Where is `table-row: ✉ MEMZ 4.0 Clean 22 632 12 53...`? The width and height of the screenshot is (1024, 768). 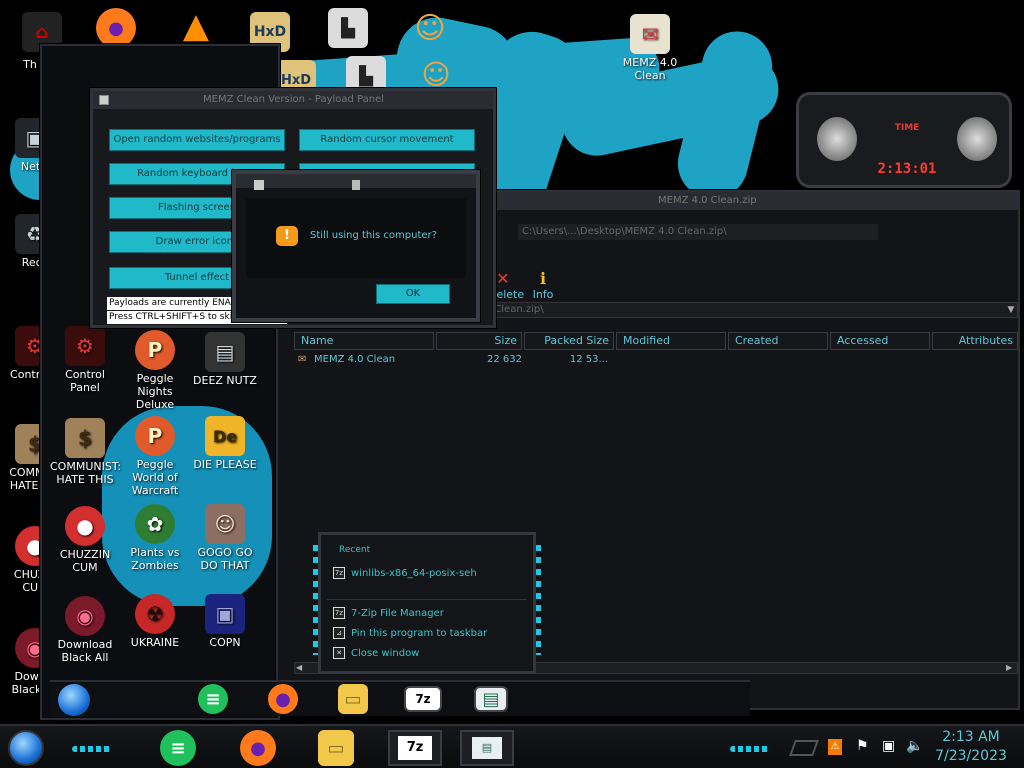 table-row: ✉ MEMZ 4.0 Clean 22 632 12 53... is located at coordinates (459, 362).